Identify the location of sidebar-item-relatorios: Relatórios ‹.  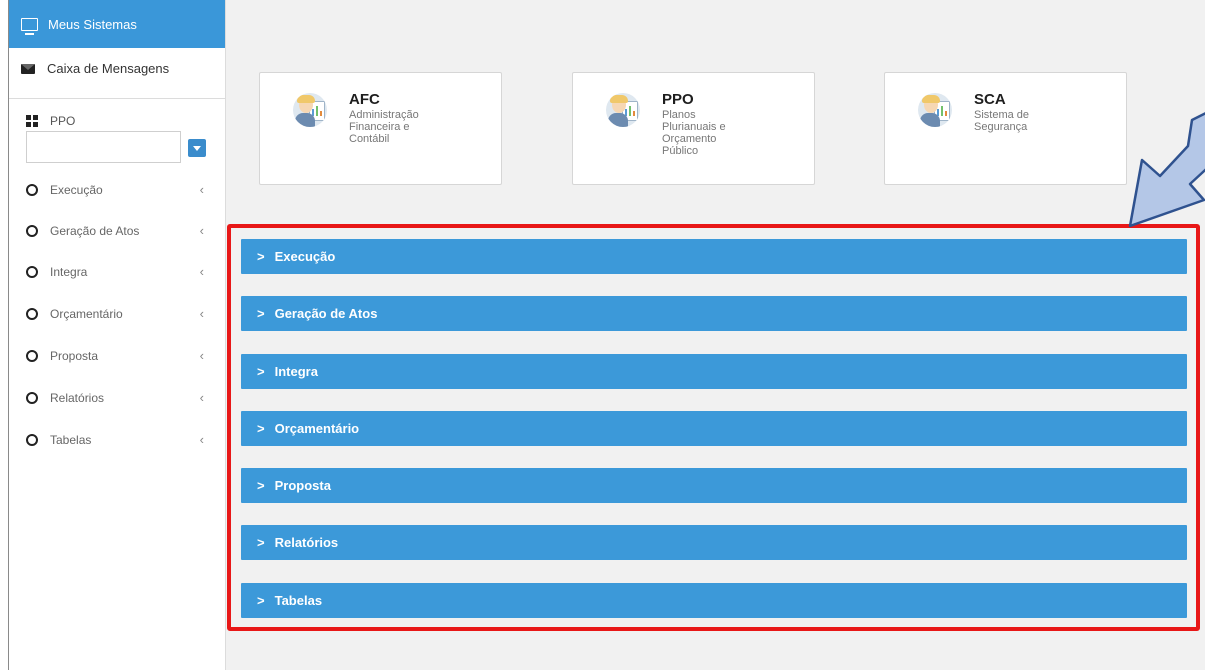
(121, 398).